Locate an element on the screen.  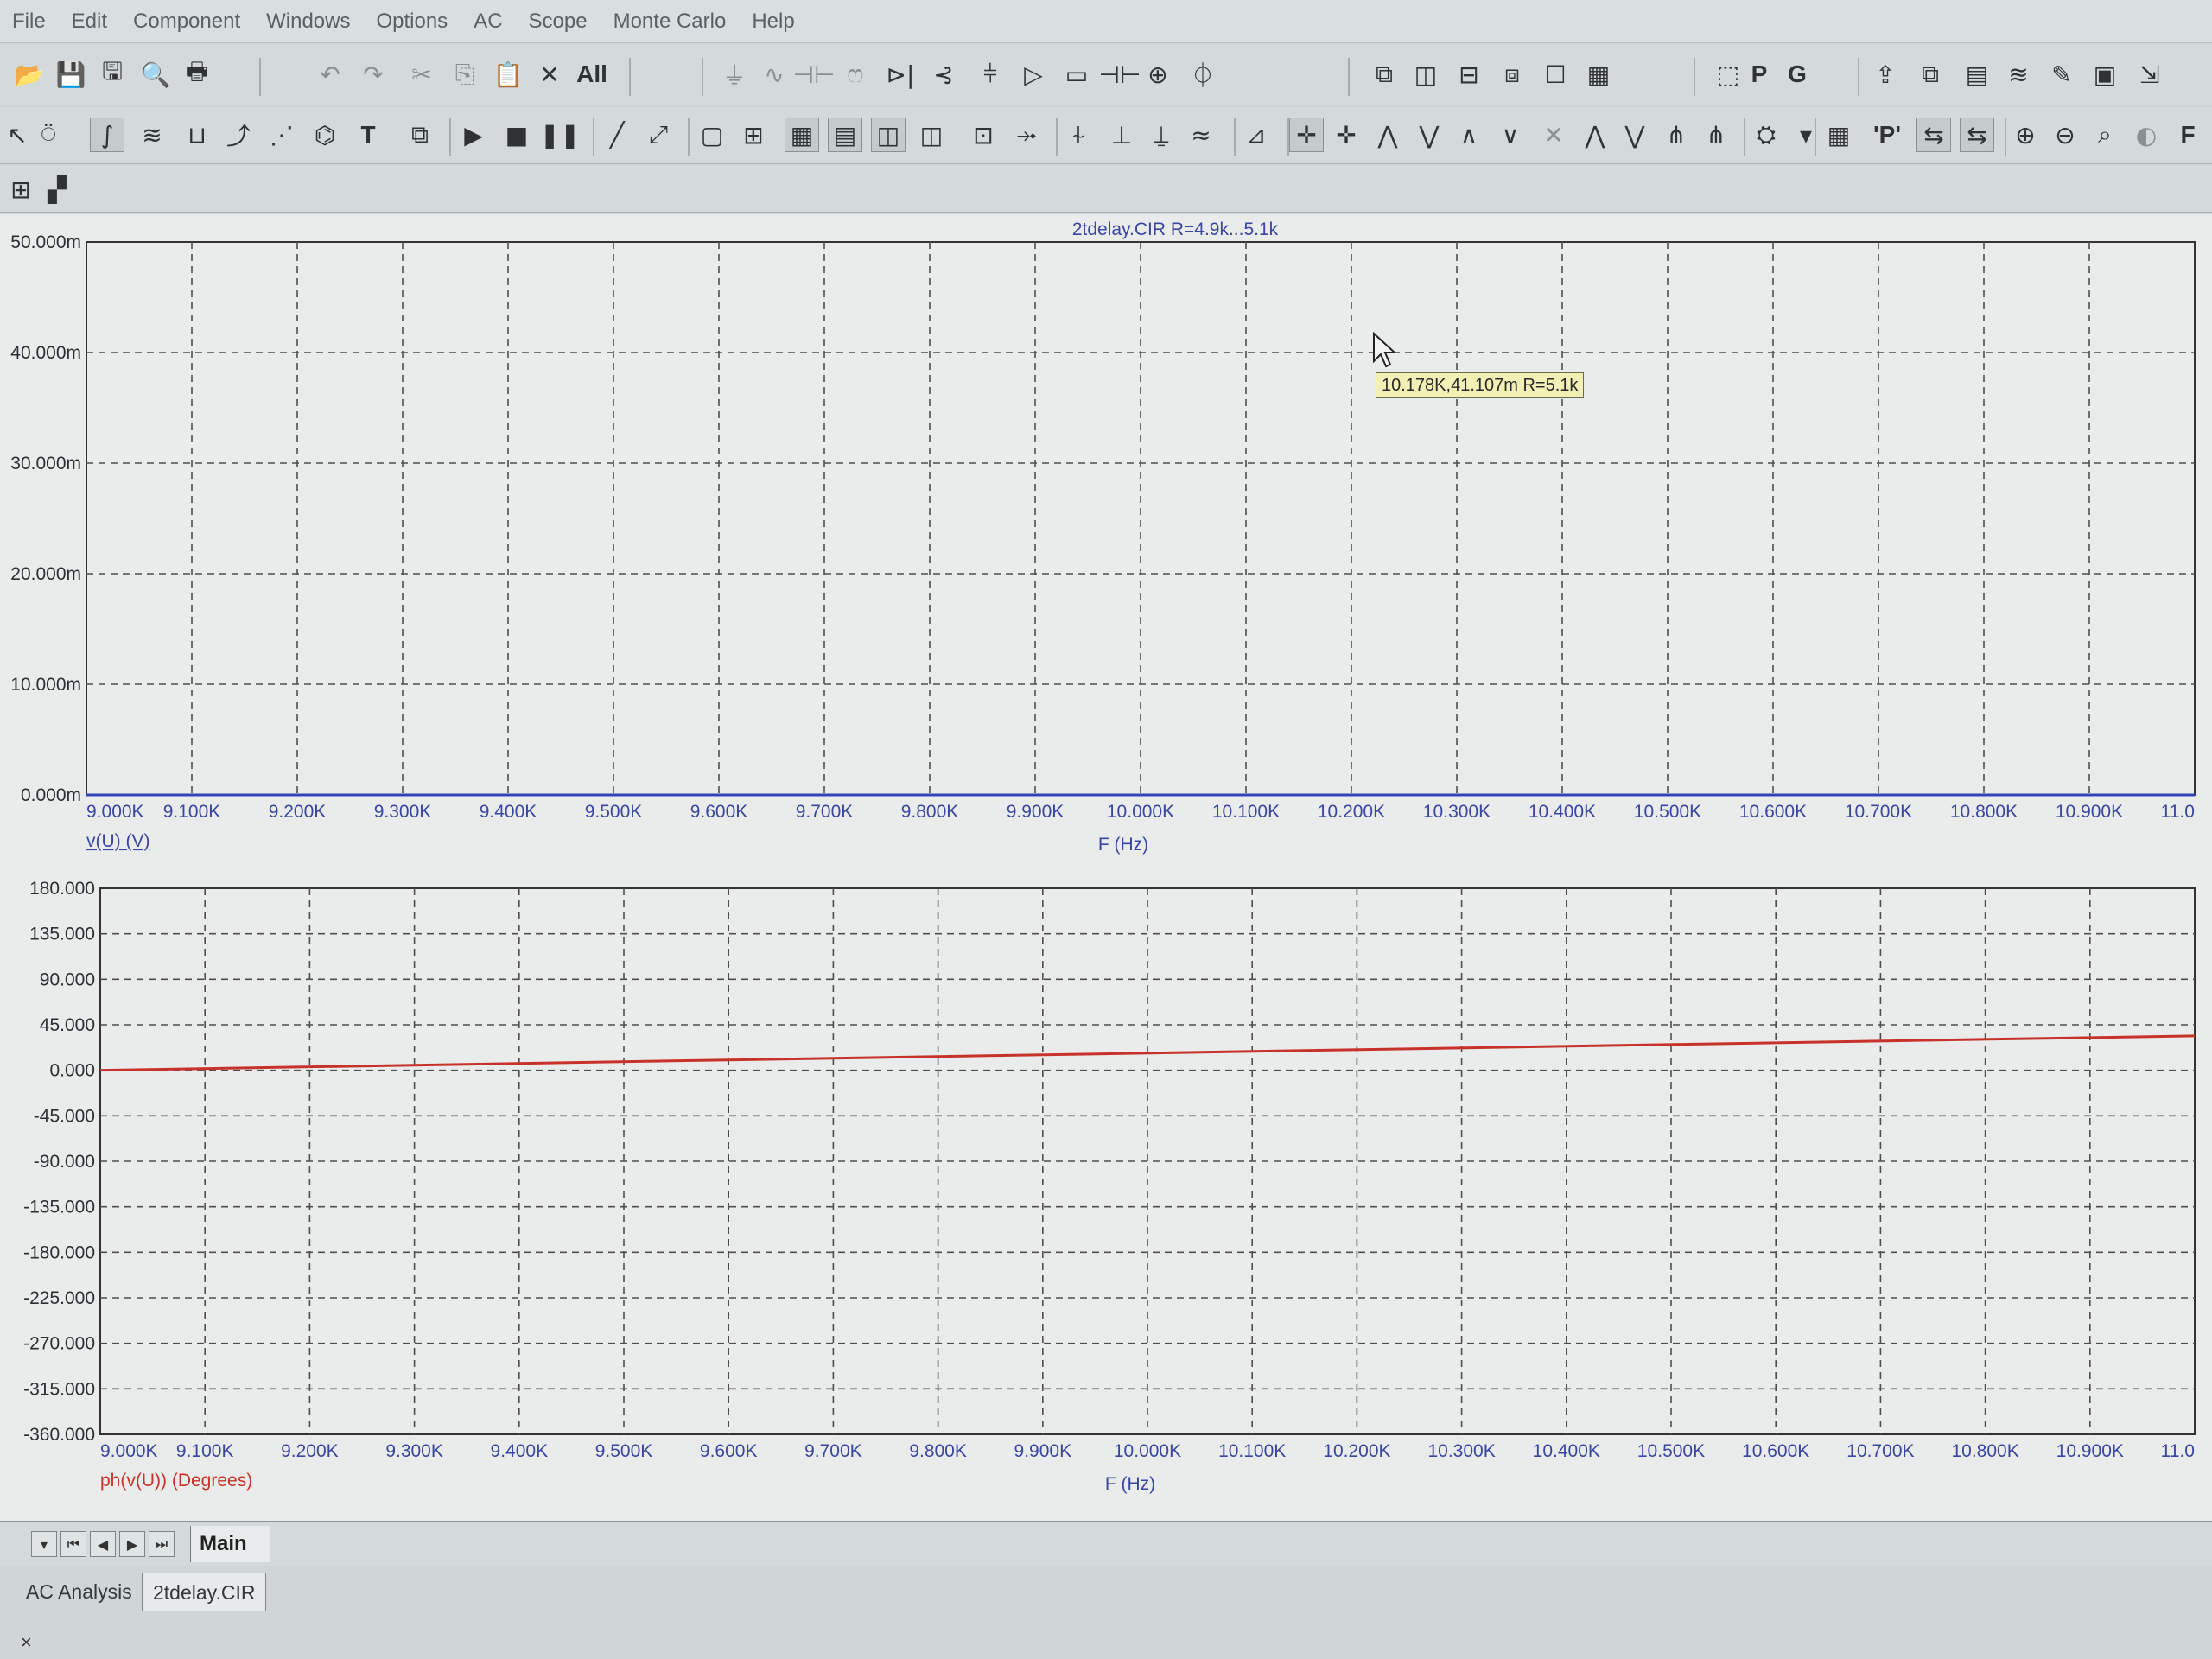
top-icon: ⋔ is located at coordinates (1676, 135).